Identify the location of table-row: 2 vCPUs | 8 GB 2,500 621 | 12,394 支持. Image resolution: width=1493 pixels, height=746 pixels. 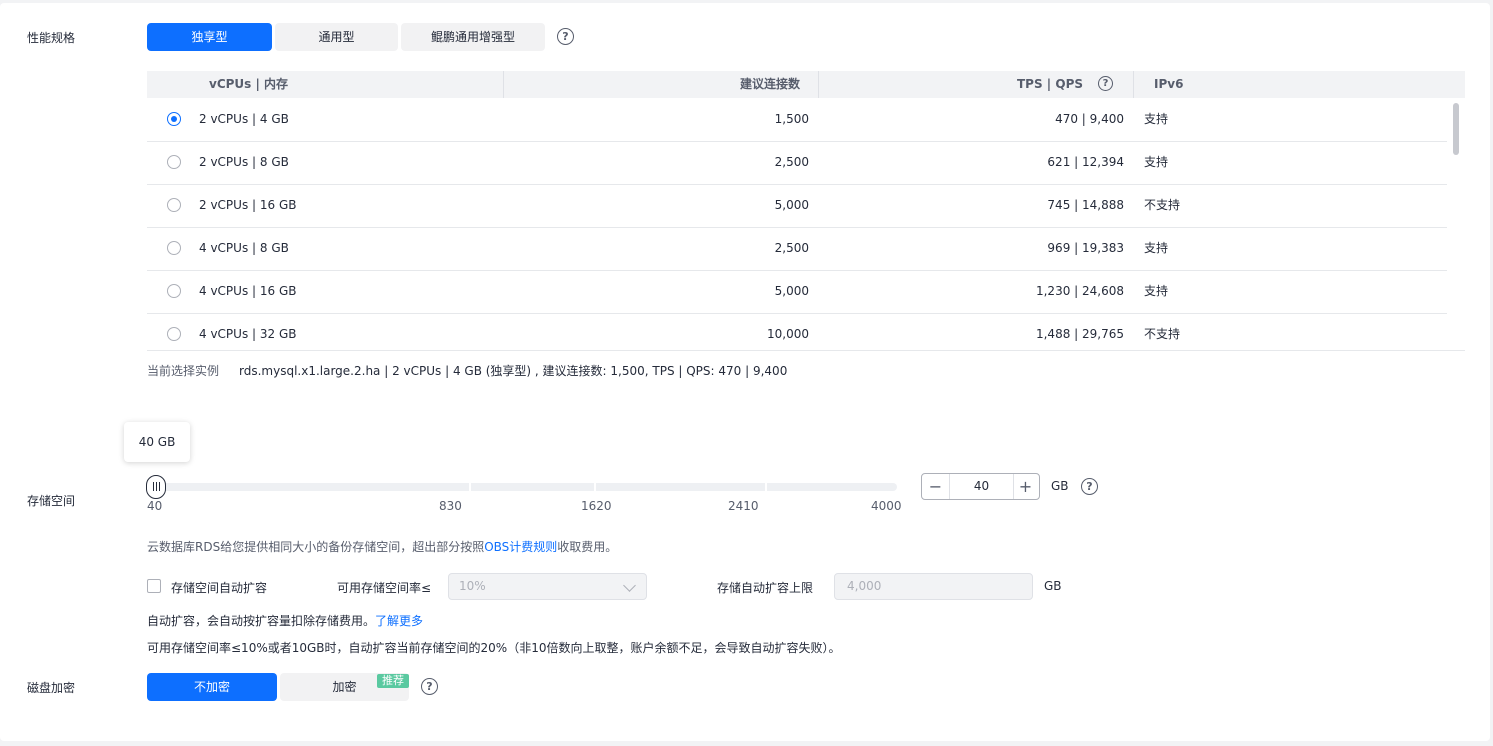
(797, 163).